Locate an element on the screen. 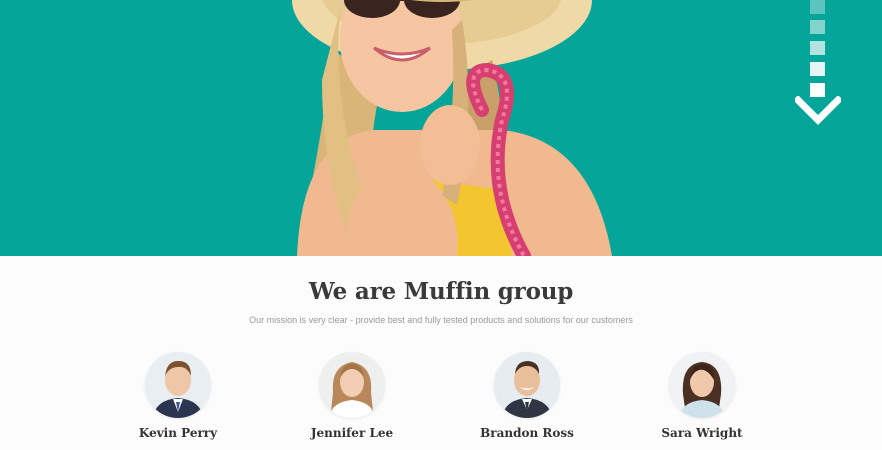  team-member-card: Kevin Perry is located at coordinates (178, 401).